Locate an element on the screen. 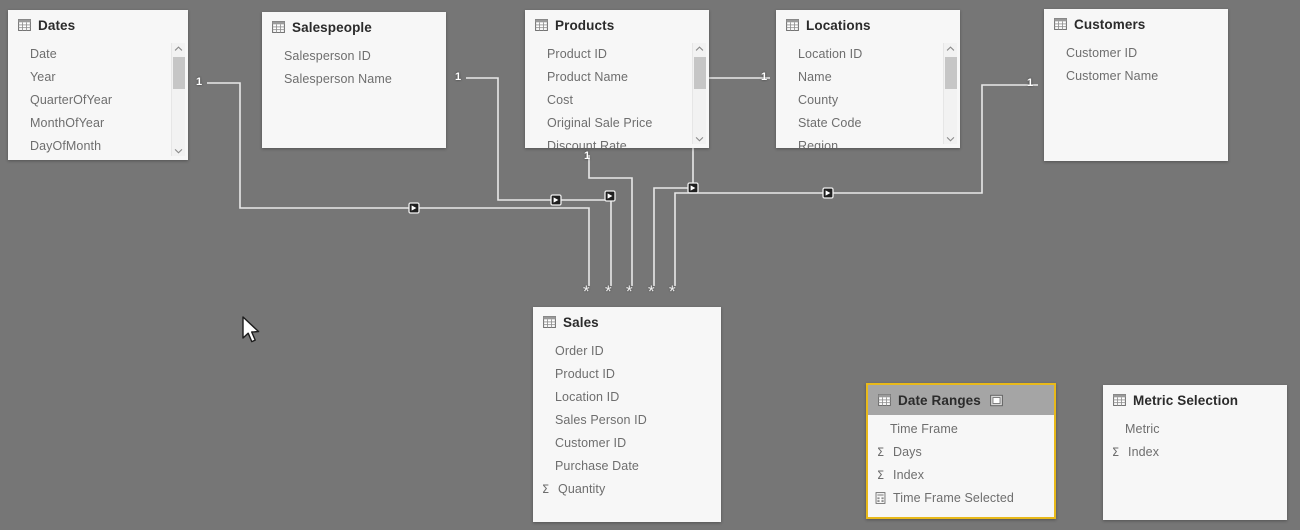  field-name: Region is located at coordinates (818, 143).